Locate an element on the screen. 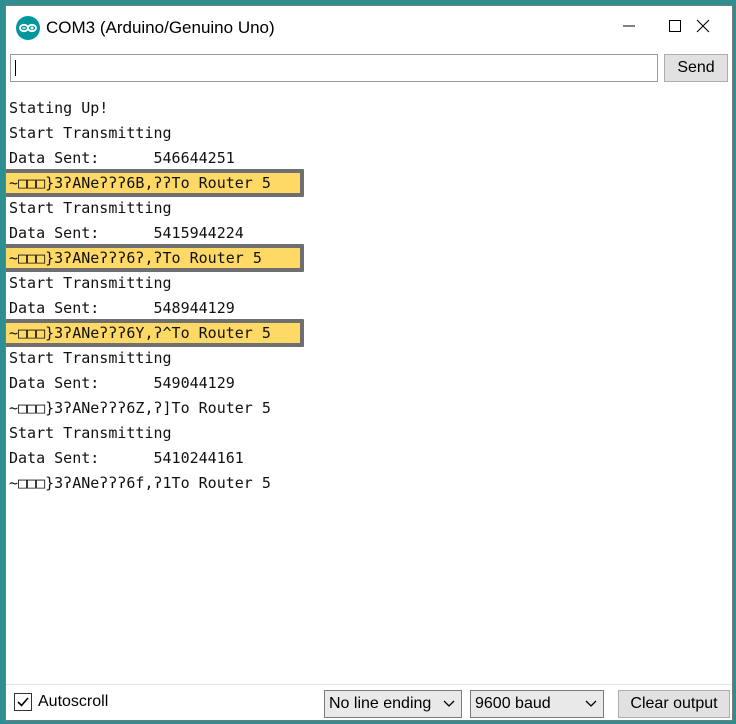 This screenshot has width=736, height=724. autoscroll-toggle: Autoscroll is located at coordinates (61, 702).